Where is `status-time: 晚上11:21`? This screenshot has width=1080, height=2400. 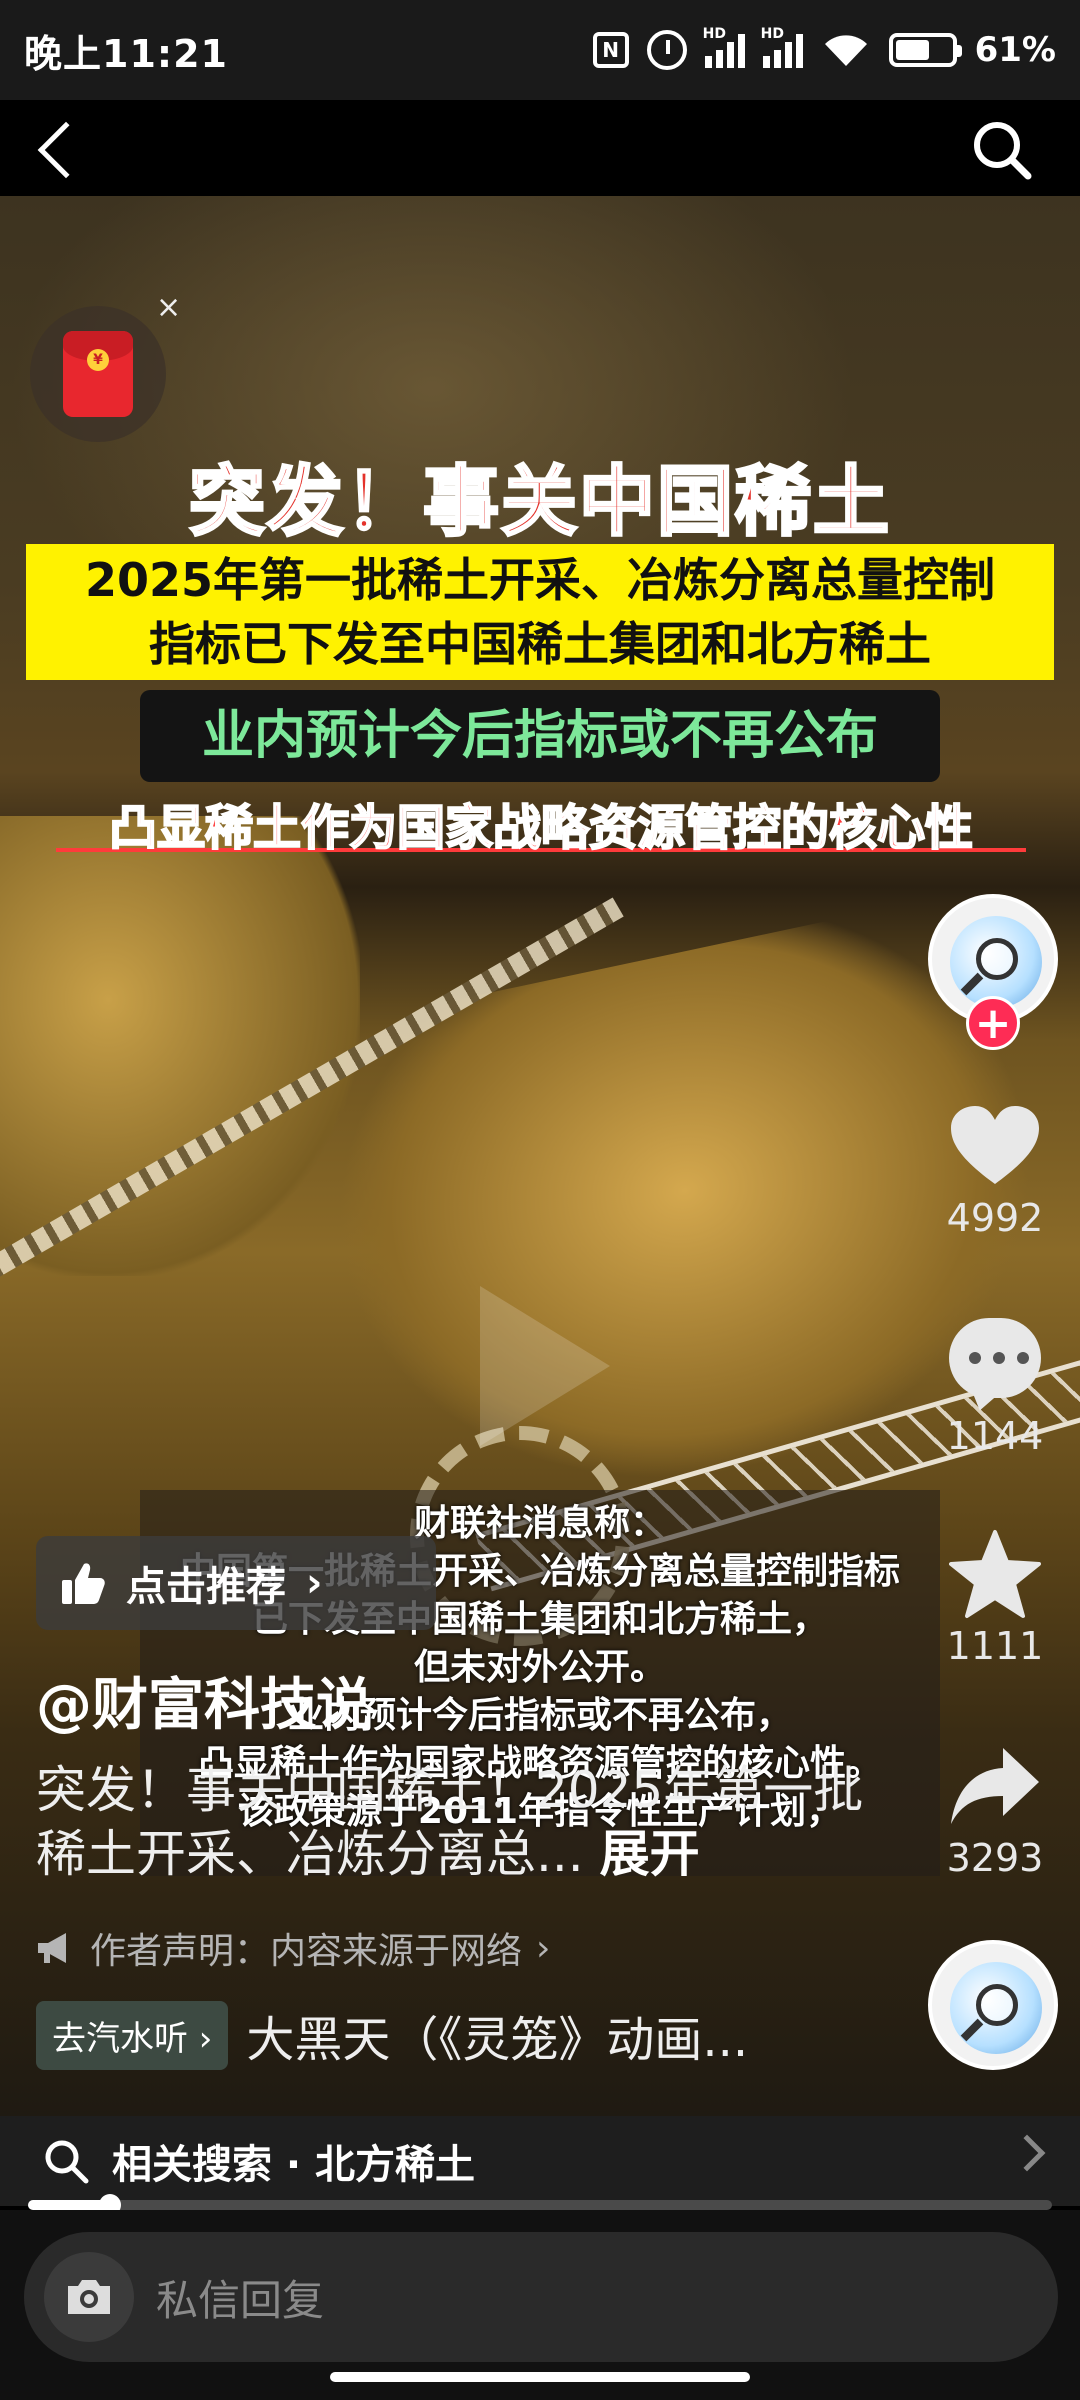 status-time: 晚上11:21 is located at coordinates (126, 53).